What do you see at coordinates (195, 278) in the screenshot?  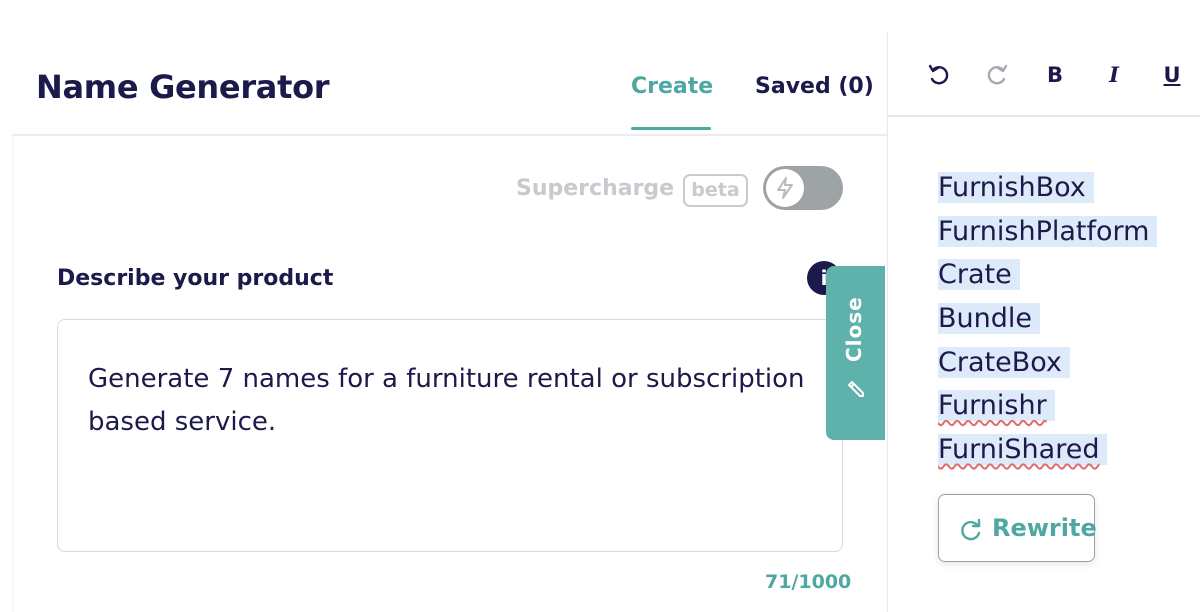 I see `product-description-label: Describe your product` at bounding box center [195, 278].